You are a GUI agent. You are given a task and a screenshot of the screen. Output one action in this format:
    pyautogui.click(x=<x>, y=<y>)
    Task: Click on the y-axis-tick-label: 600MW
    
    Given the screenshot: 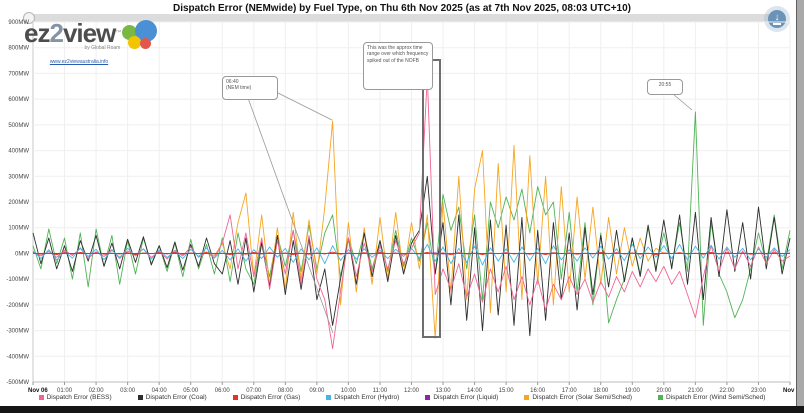 What is the action you would take?
    pyautogui.click(x=18, y=100)
    